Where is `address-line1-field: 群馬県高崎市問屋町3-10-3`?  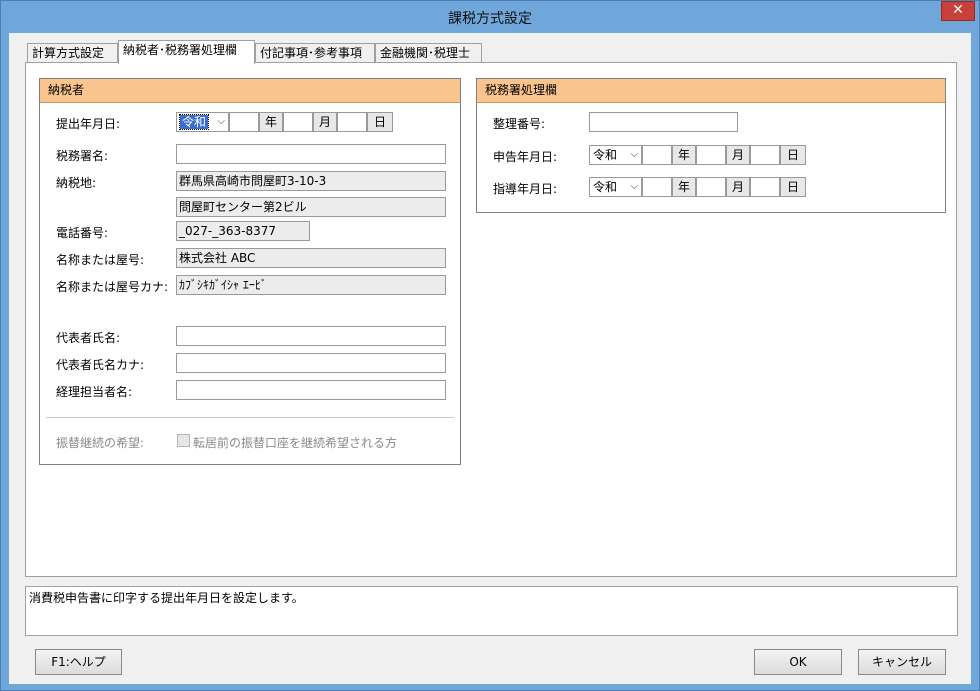 address-line1-field: 群馬県高崎市問屋町3-10-3 is located at coordinates (311, 181).